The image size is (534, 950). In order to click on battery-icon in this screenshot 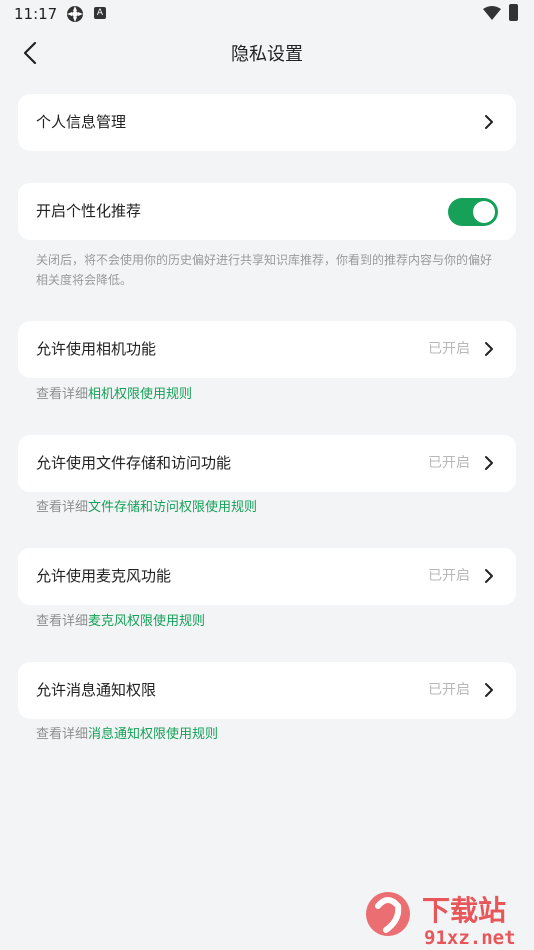, I will do `click(513, 12)`.